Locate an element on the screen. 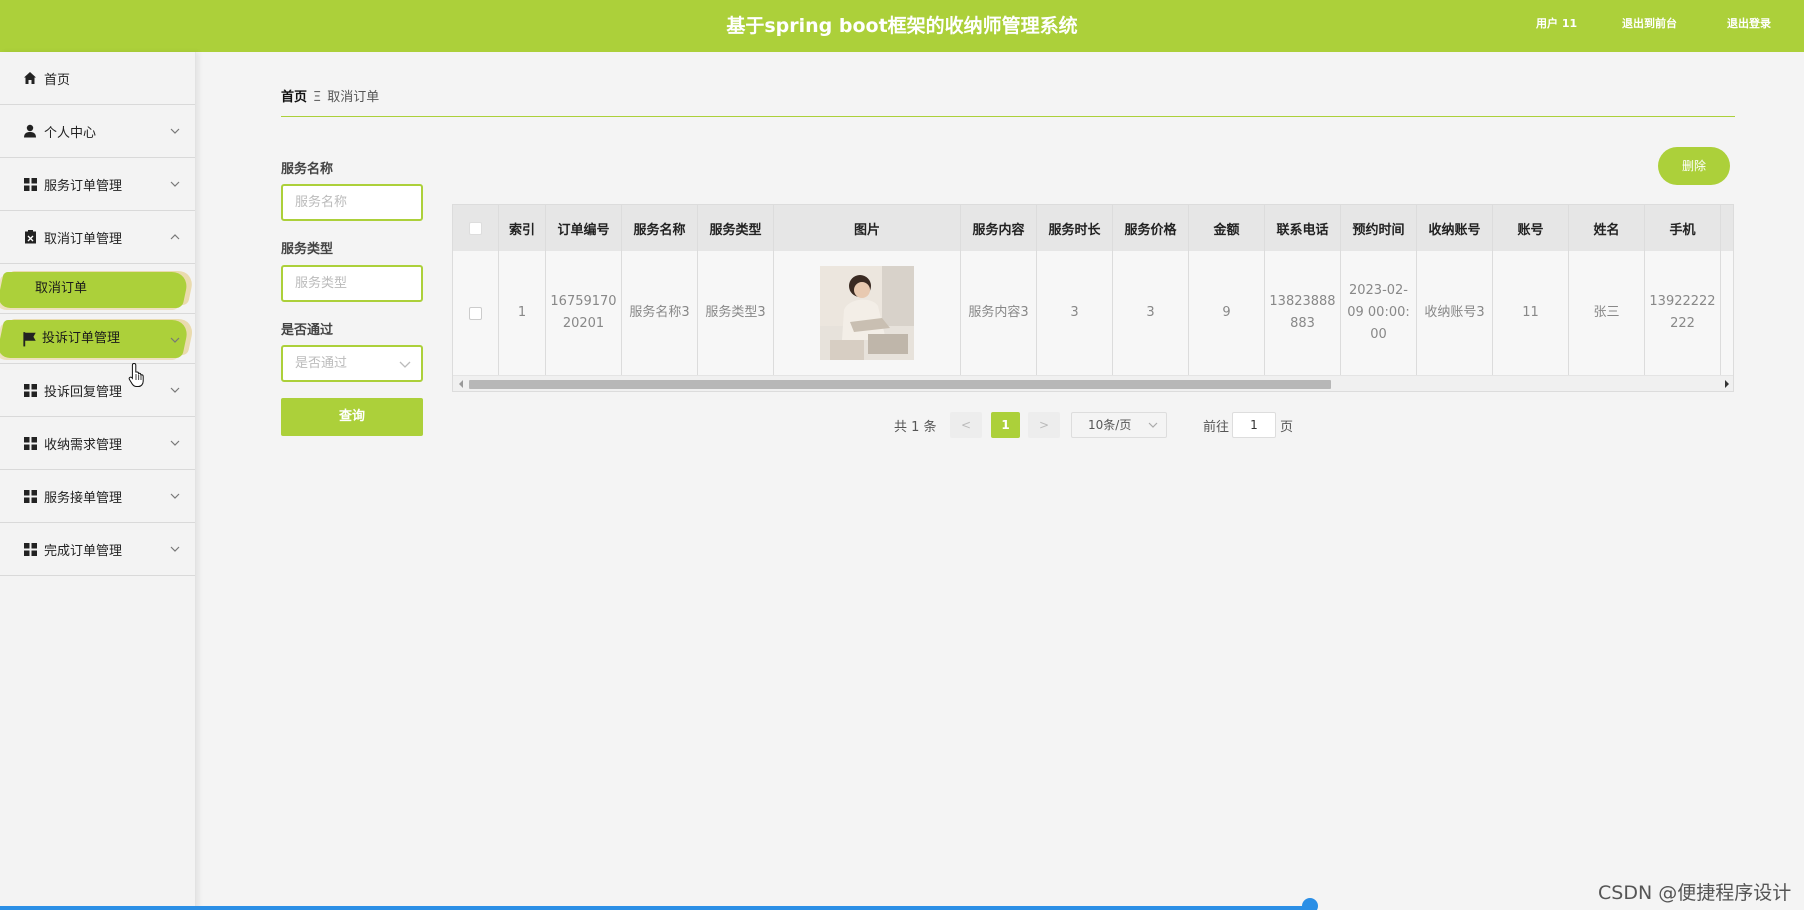 Image resolution: width=1804 pixels, height=910 pixels. sidebar-item-label: 个人中心 is located at coordinates (70, 133).